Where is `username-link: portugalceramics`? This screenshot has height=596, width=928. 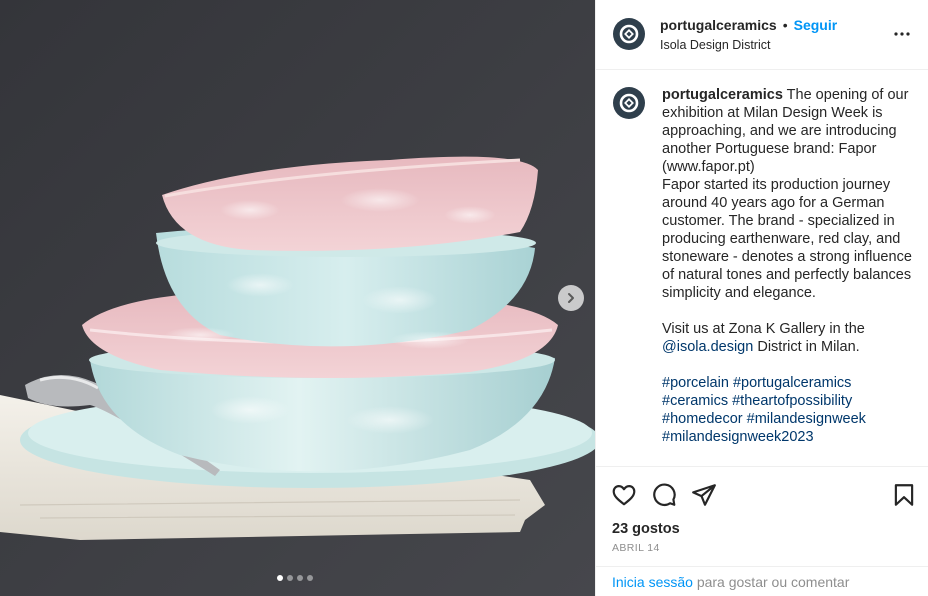 username-link: portugalceramics is located at coordinates (718, 25).